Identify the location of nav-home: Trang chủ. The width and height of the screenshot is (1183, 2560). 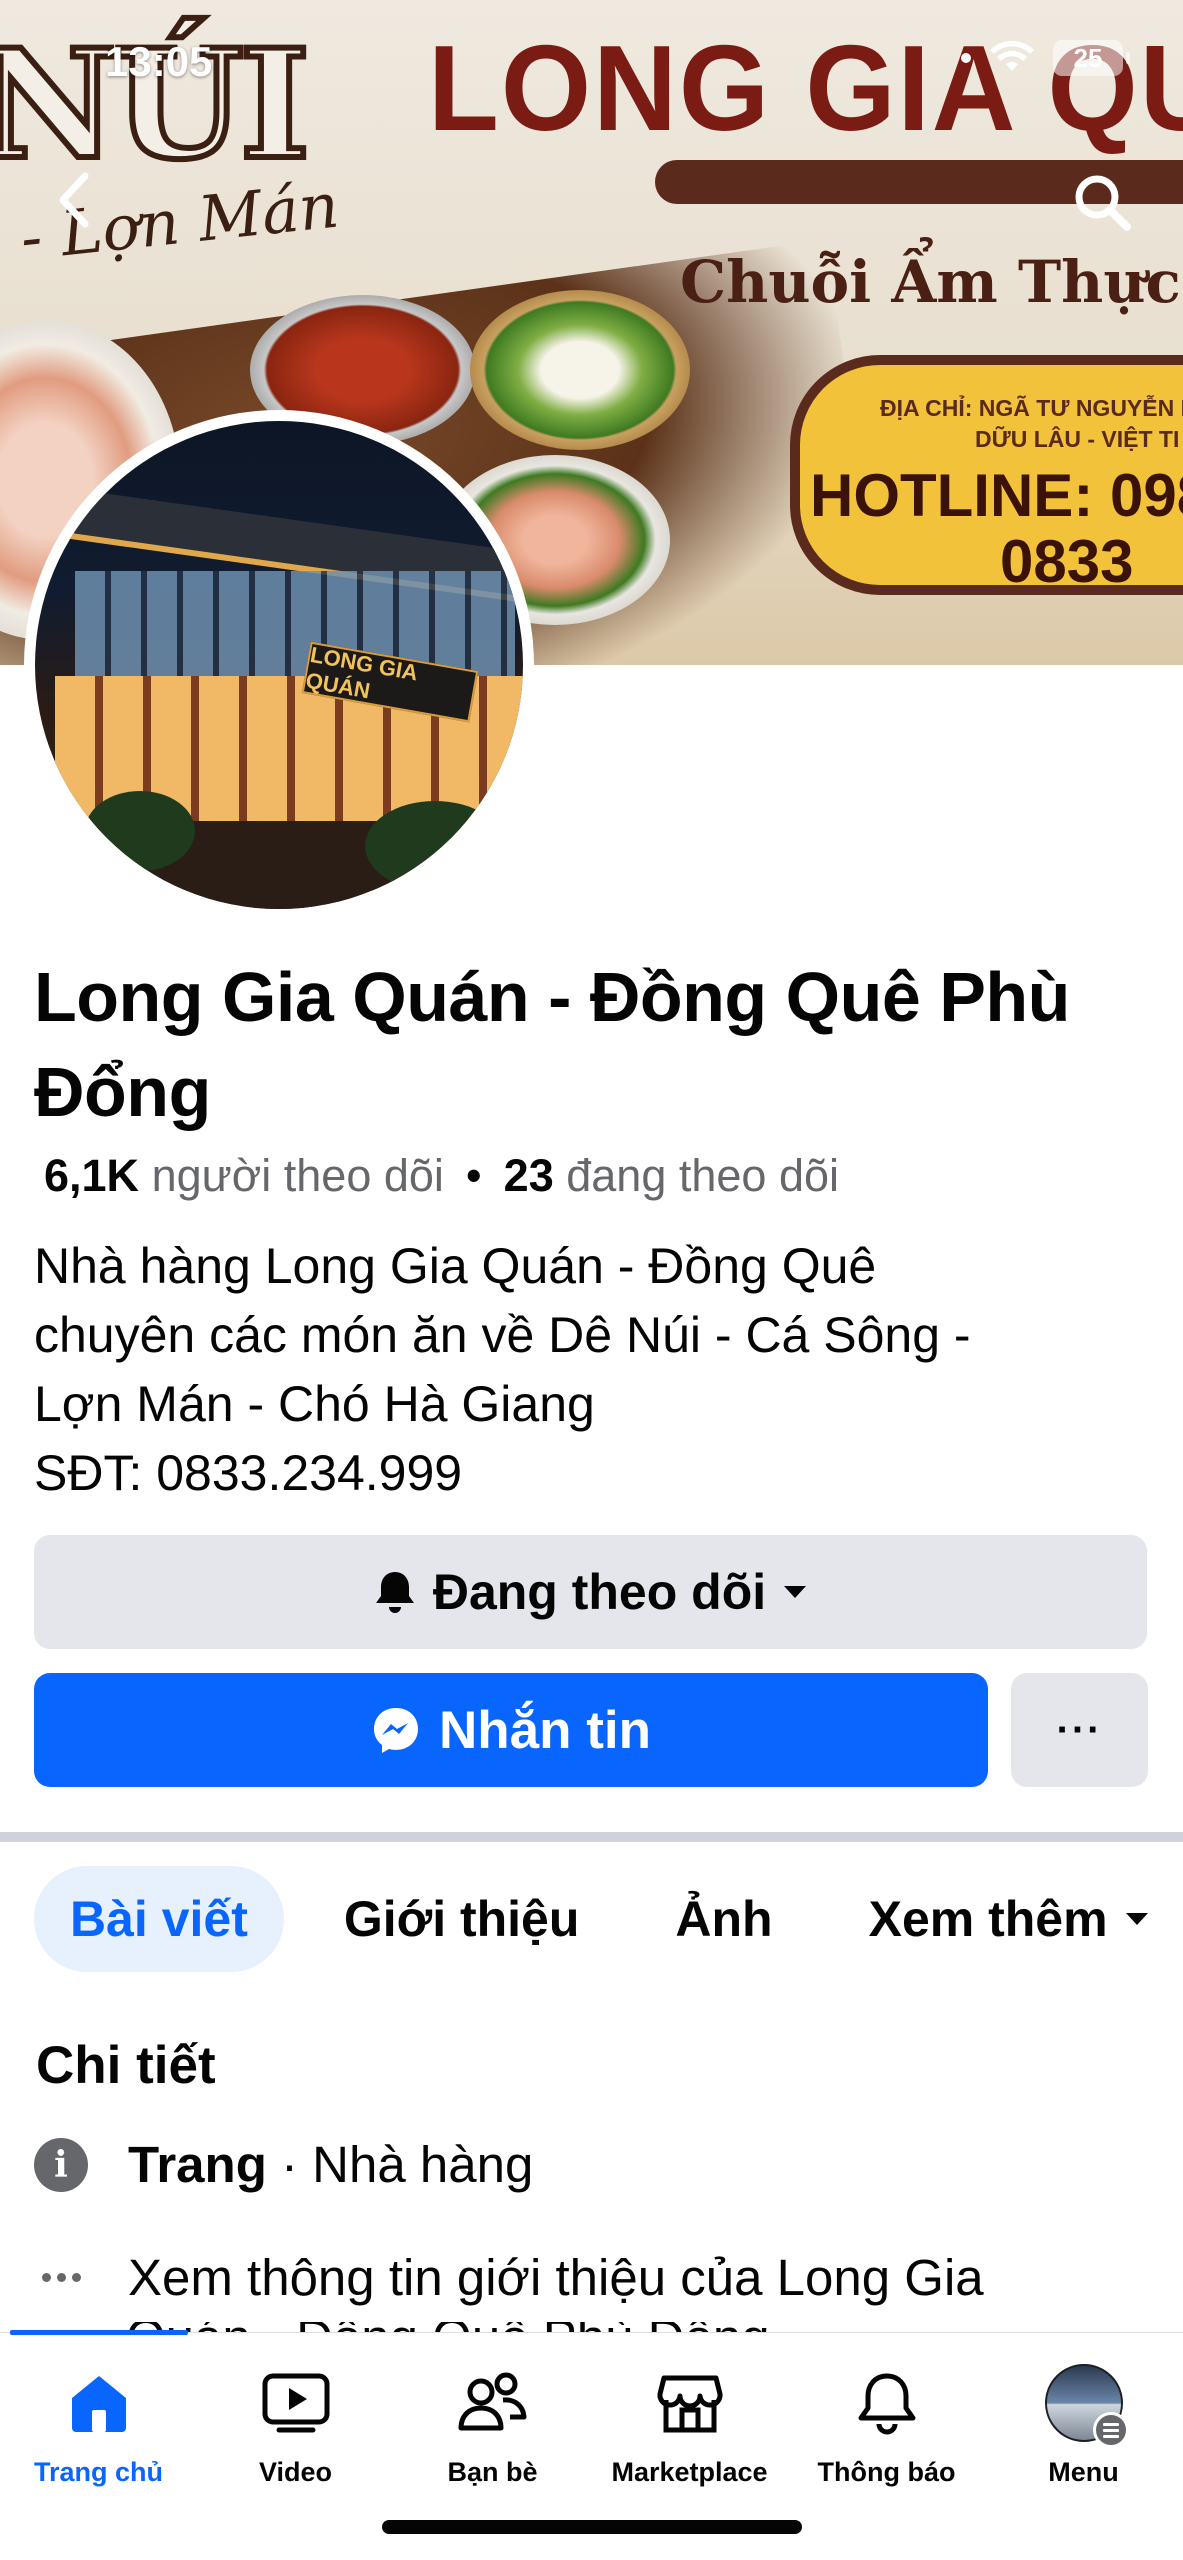
(98, 2425).